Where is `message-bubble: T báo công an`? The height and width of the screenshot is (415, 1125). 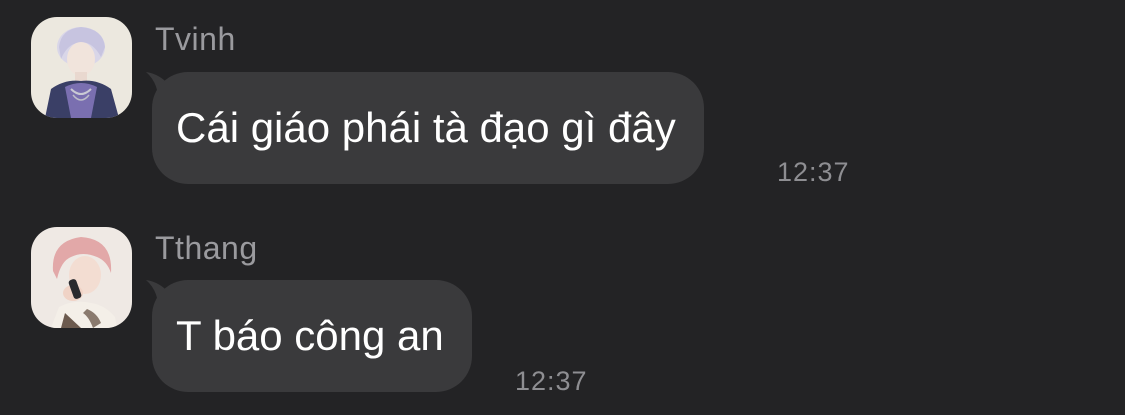 message-bubble: T báo công an is located at coordinates (309, 336).